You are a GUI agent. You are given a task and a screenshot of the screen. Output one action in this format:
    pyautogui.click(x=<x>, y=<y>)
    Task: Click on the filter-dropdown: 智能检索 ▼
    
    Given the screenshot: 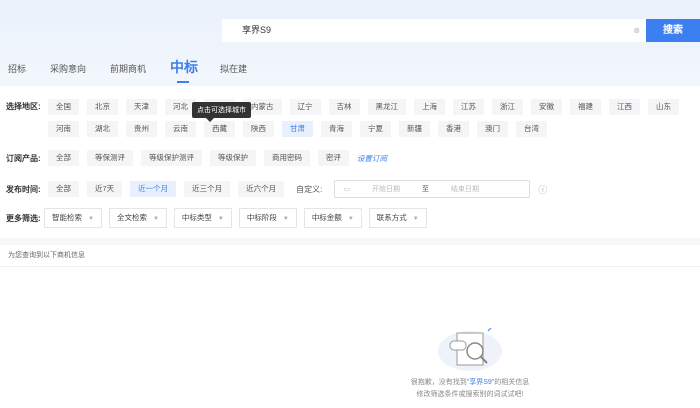 What is the action you would take?
    pyautogui.click(x=73, y=218)
    